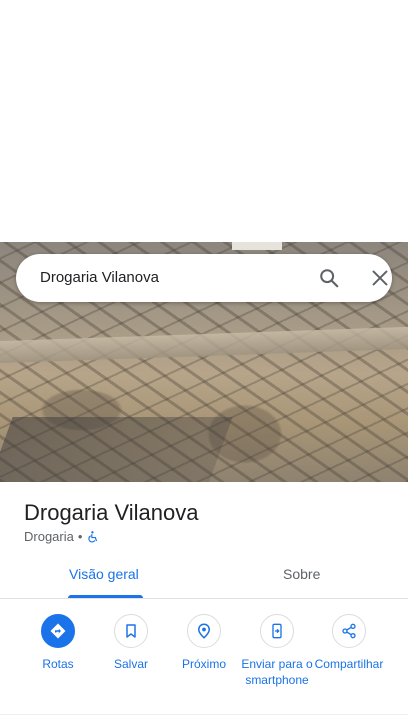  I want to click on search-input: Drogaria Vilanova, so click(99, 277).